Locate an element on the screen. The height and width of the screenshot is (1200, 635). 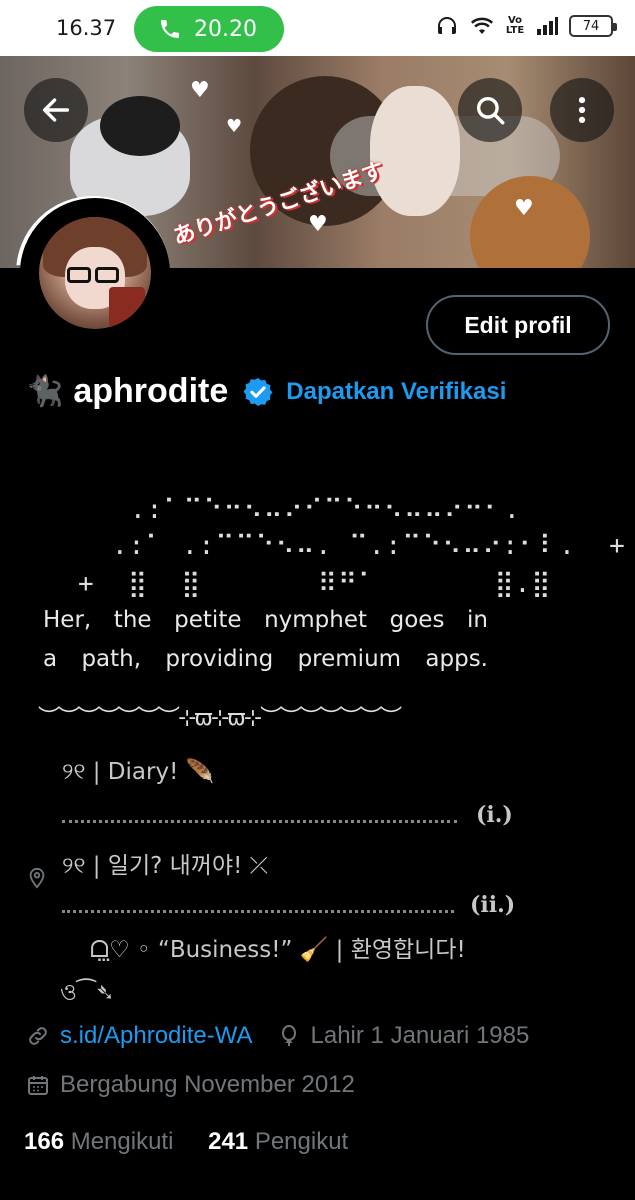
search-button is located at coordinates (490, 110).